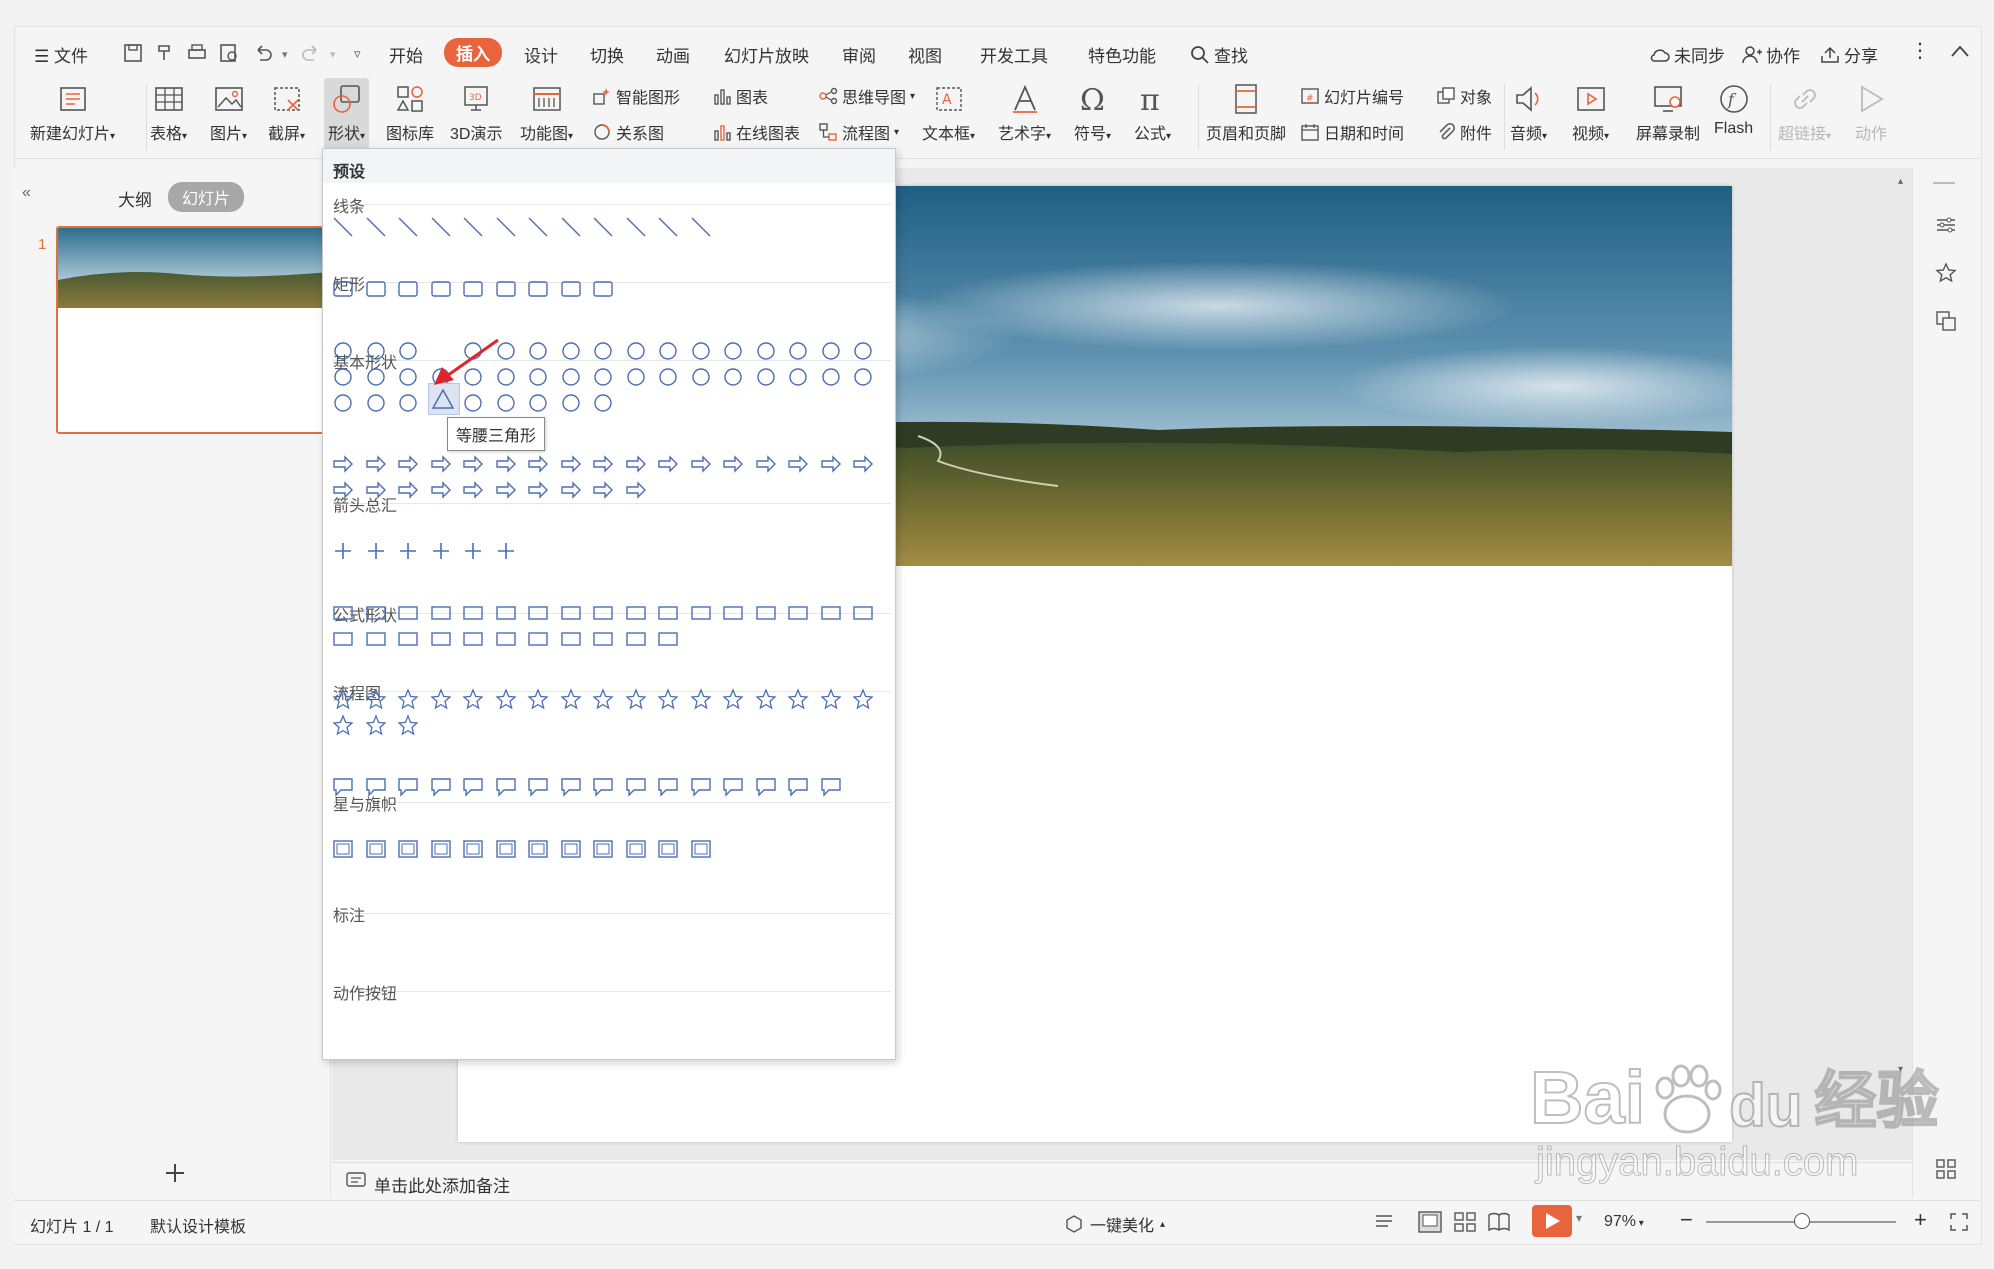  What do you see at coordinates (1352, 96) in the screenshot?
I see `slide-number-button: # 幻灯片编号` at bounding box center [1352, 96].